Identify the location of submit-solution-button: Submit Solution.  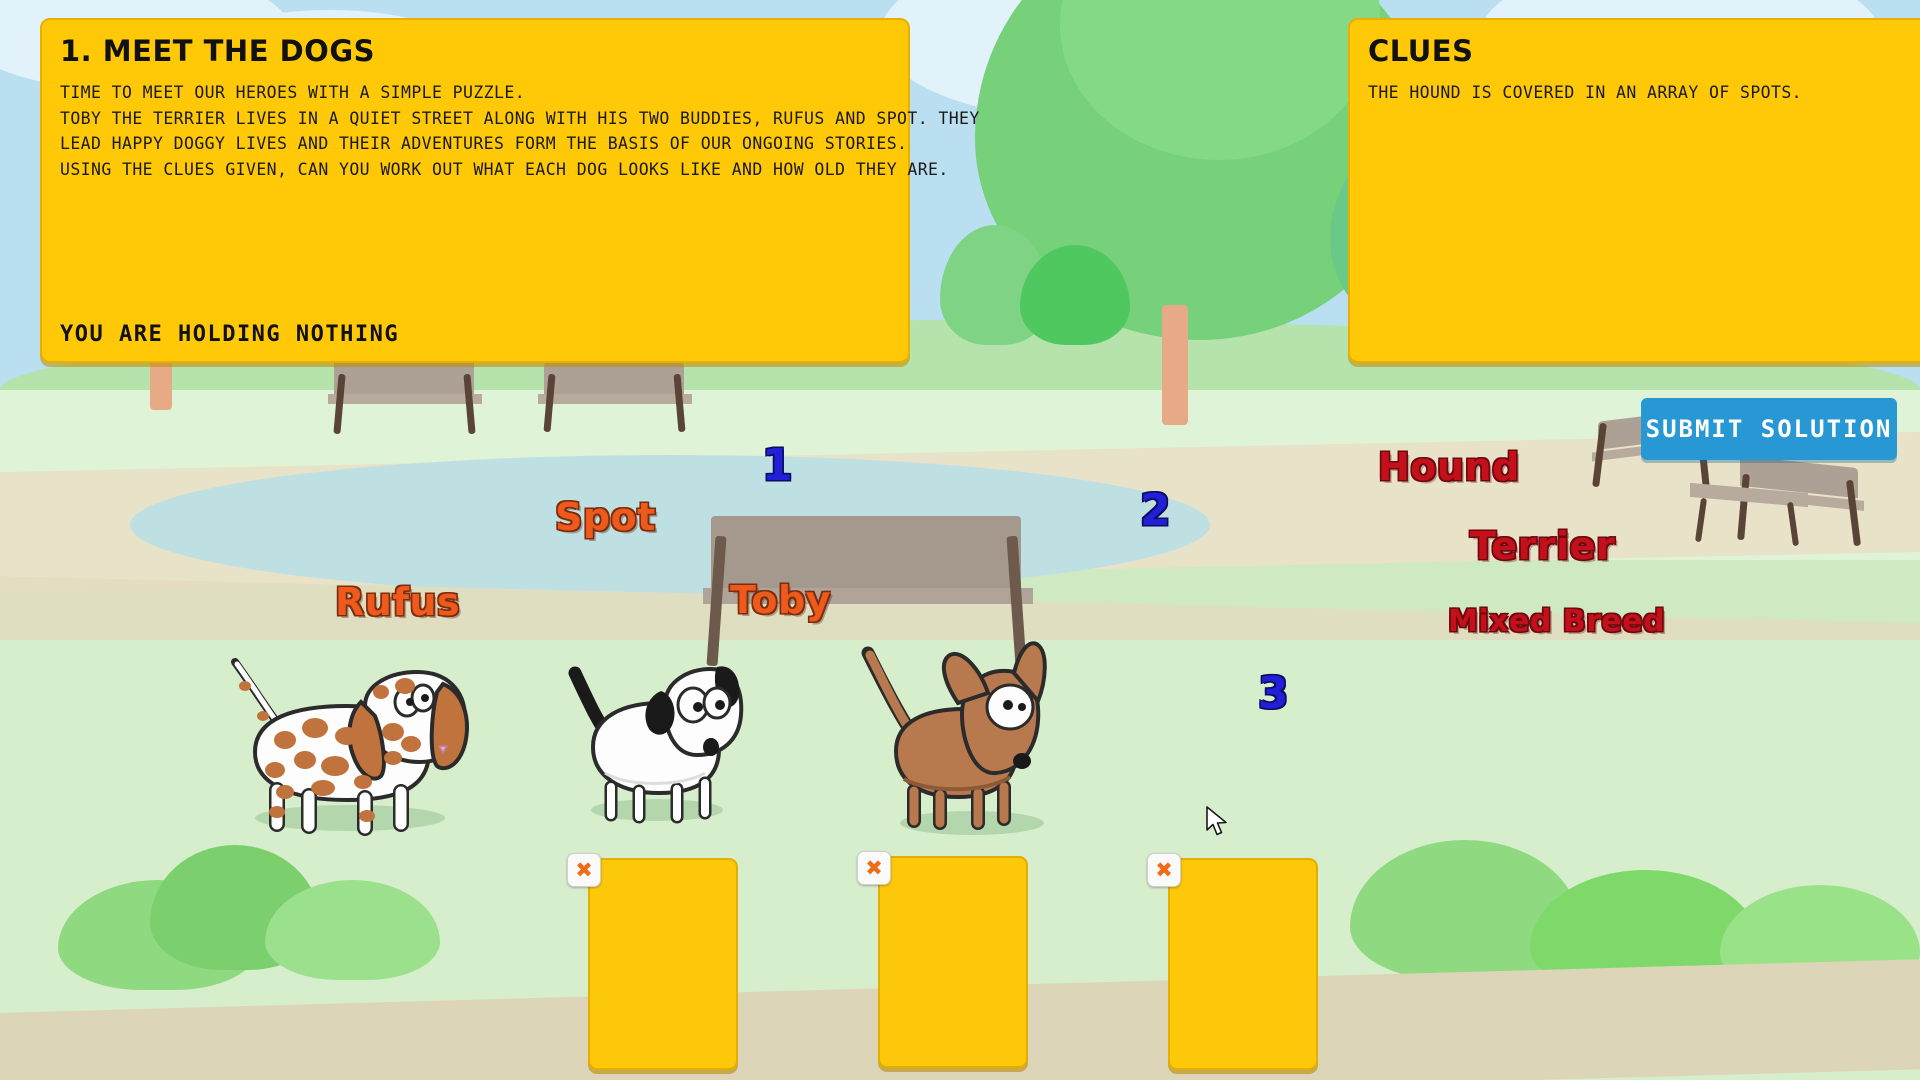
(1769, 429).